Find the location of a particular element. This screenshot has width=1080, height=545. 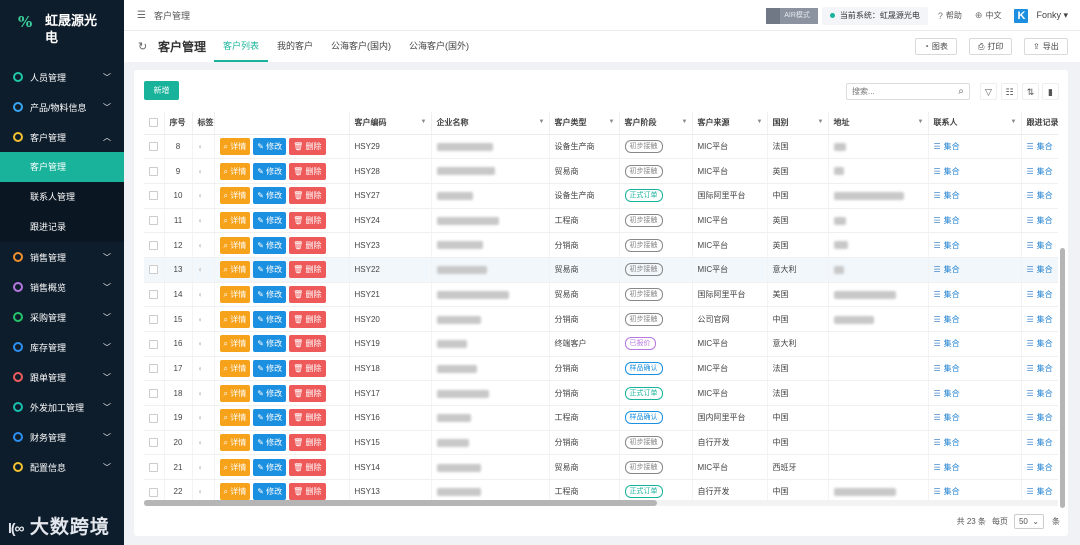

sidebar-item-9: 财务管理 ﹀ is located at coordinates (62, 437).